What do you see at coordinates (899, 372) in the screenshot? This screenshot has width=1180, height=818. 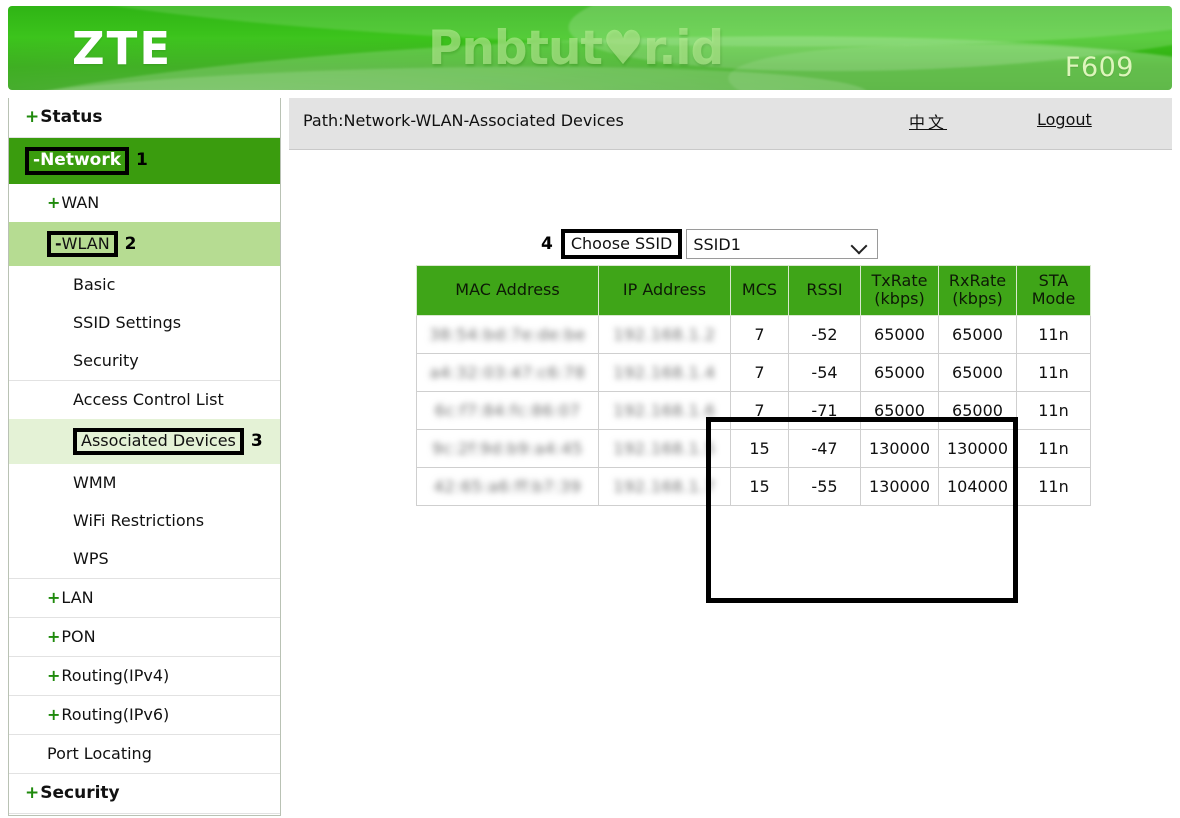 I see `cell-txrate: 65000` at bounding box center [899, 372].